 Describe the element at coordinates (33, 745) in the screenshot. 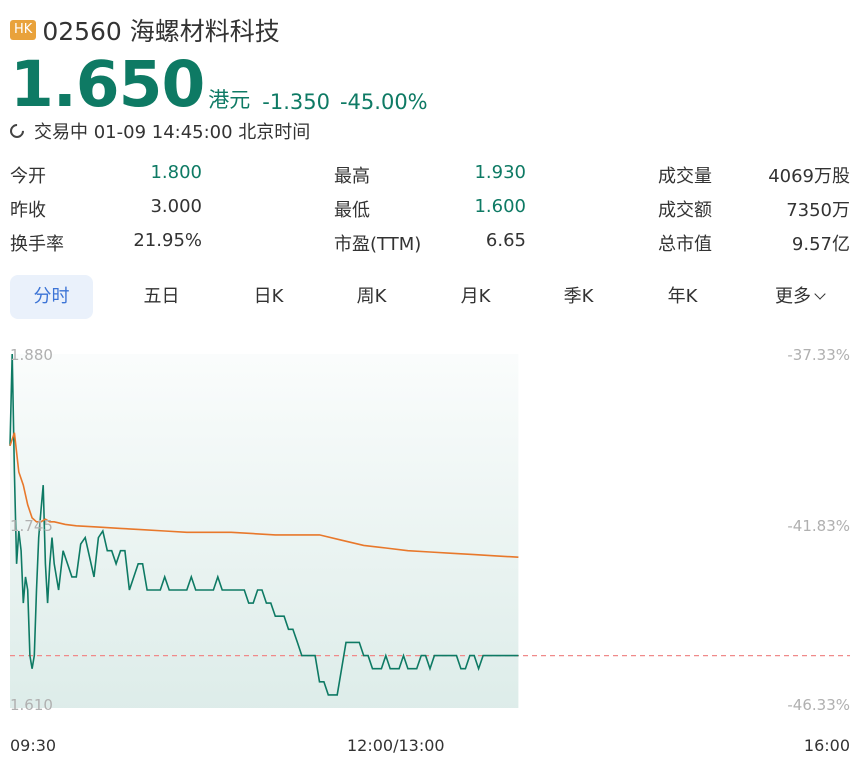

I see `x-tick-open: 09:30` at that location.